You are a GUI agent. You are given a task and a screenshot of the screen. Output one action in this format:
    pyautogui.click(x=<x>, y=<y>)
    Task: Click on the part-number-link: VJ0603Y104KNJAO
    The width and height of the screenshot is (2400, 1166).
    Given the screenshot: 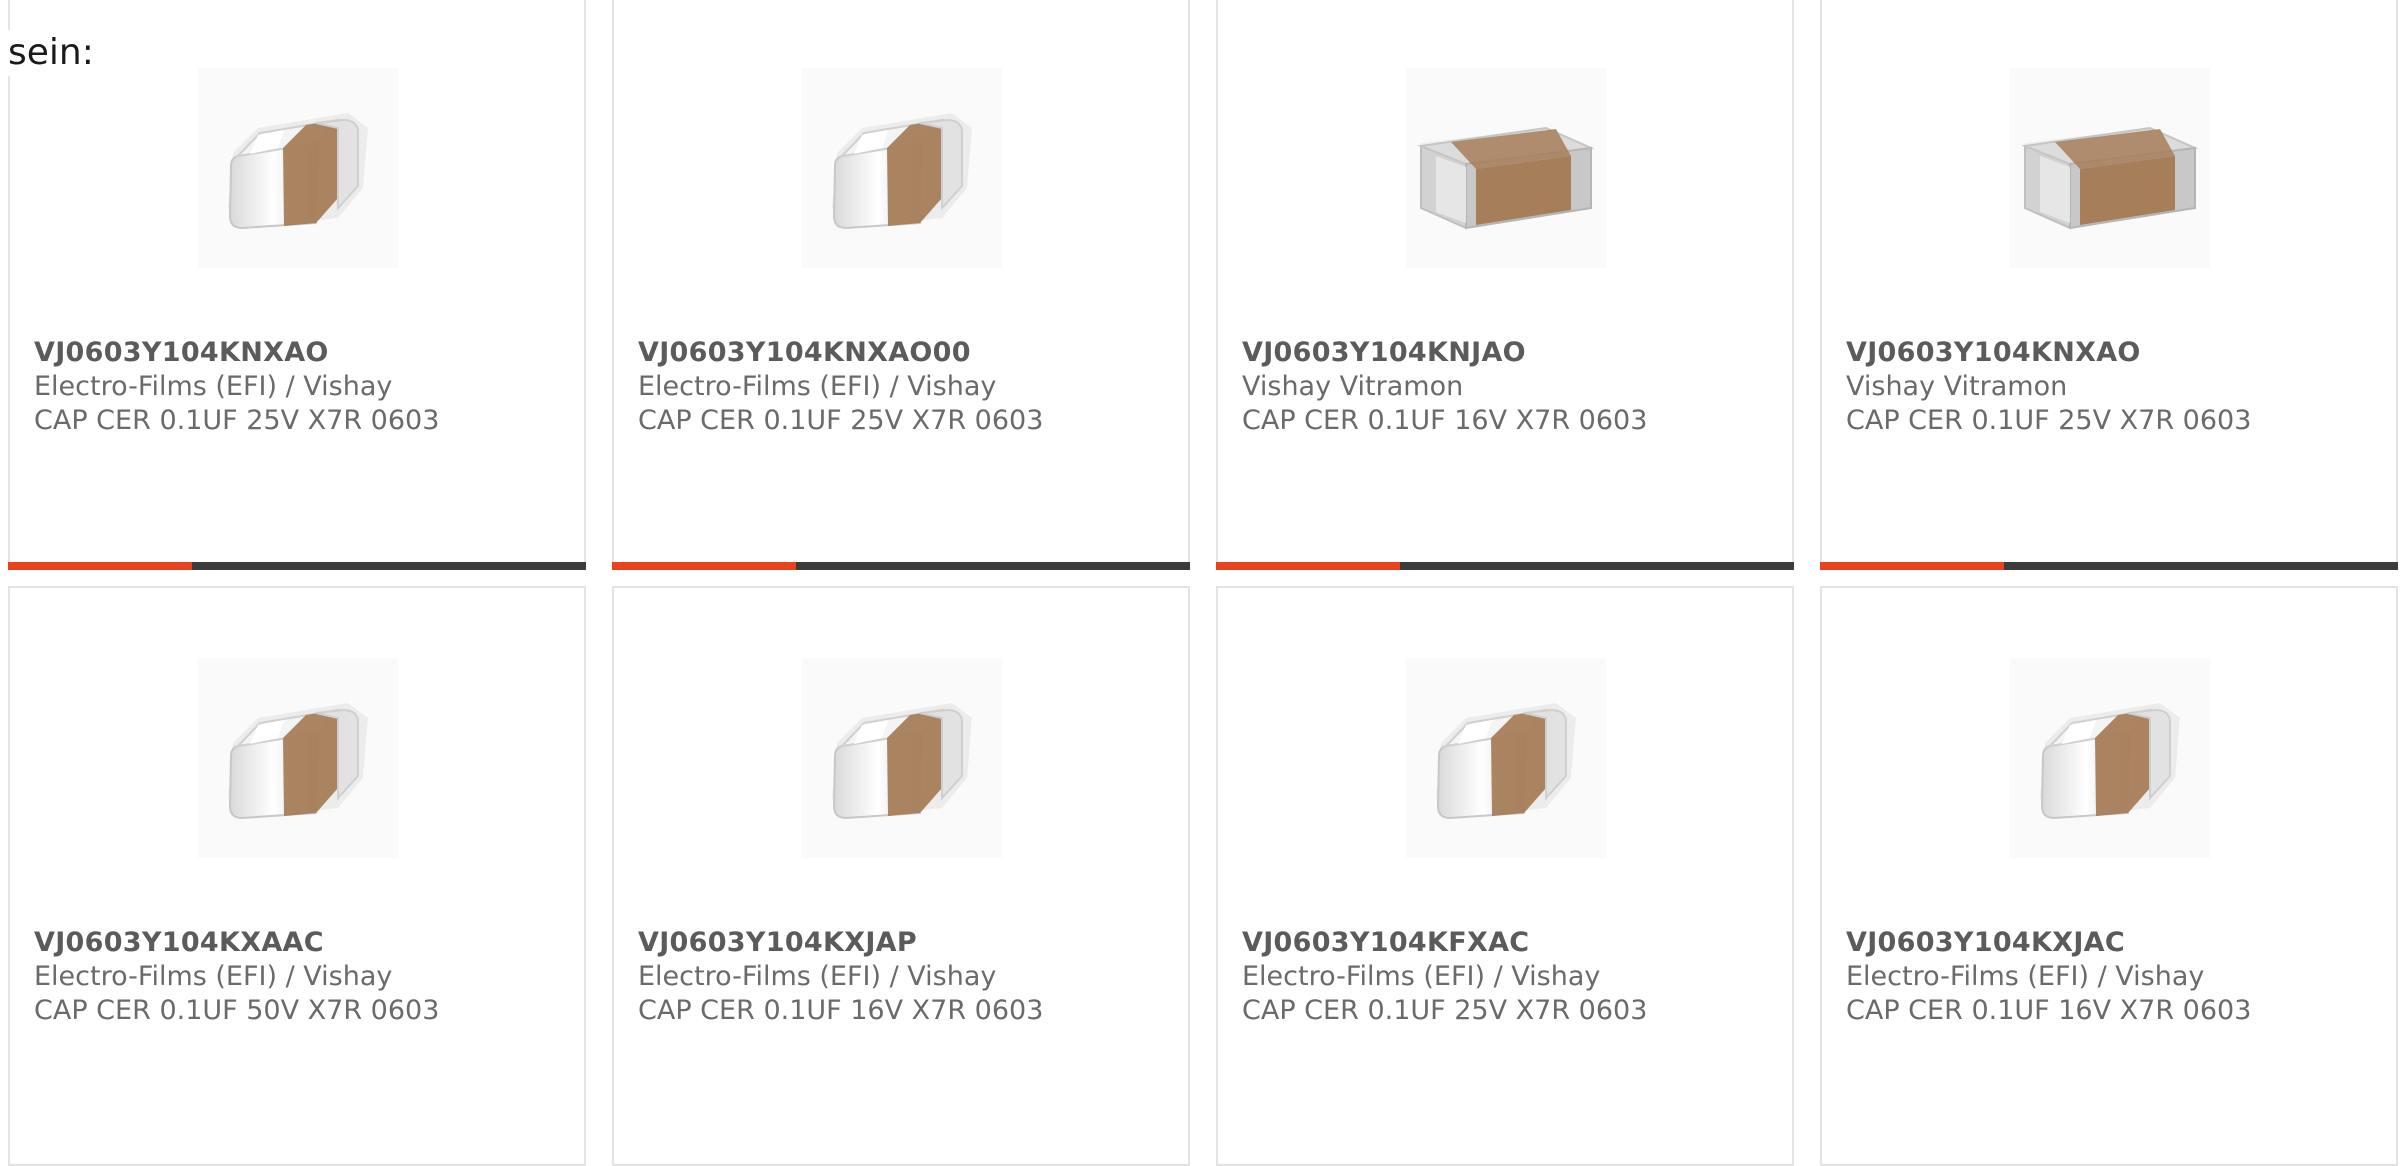 What is the action you would take?
    pyautogui.click(x=1511, y=353)
    